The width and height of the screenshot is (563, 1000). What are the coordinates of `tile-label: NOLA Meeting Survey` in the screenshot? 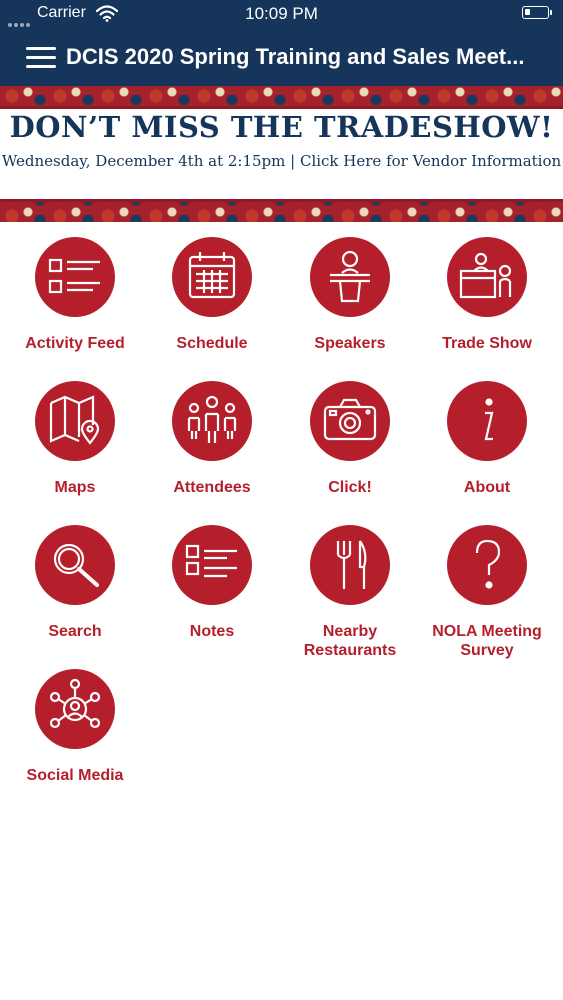 It's located at (487, 641).